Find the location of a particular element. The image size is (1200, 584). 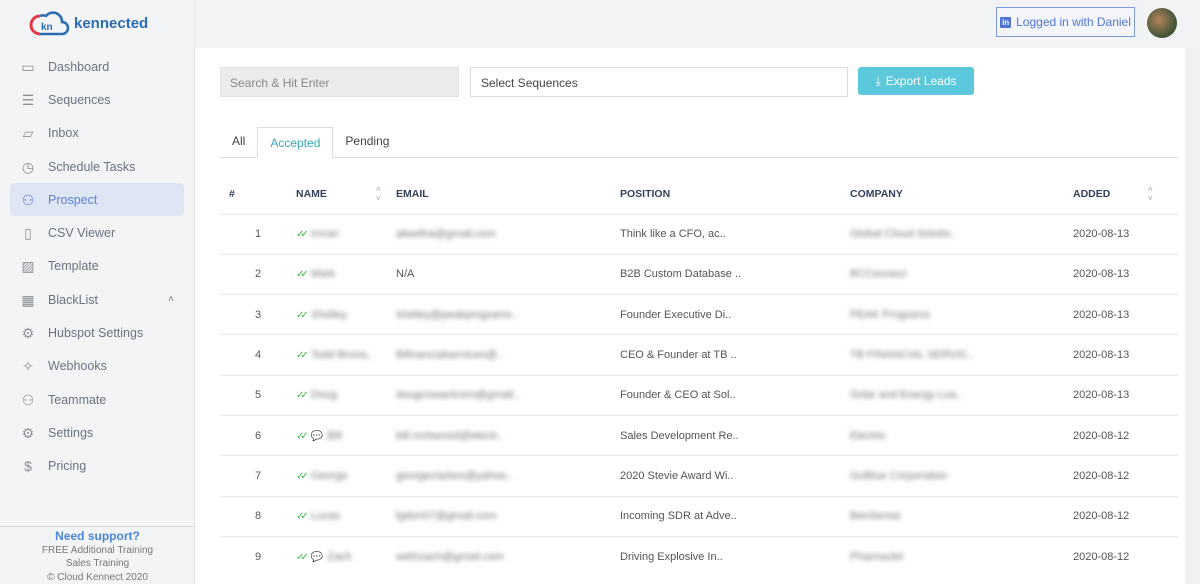

sidebar-item-label: Sequences is located at coordinates (79, 99).